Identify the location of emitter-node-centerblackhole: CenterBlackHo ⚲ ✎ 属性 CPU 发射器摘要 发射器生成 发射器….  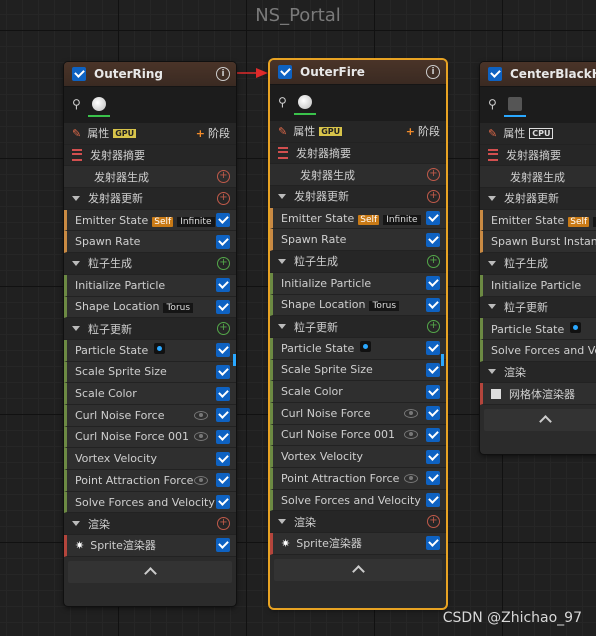
(538, 258).